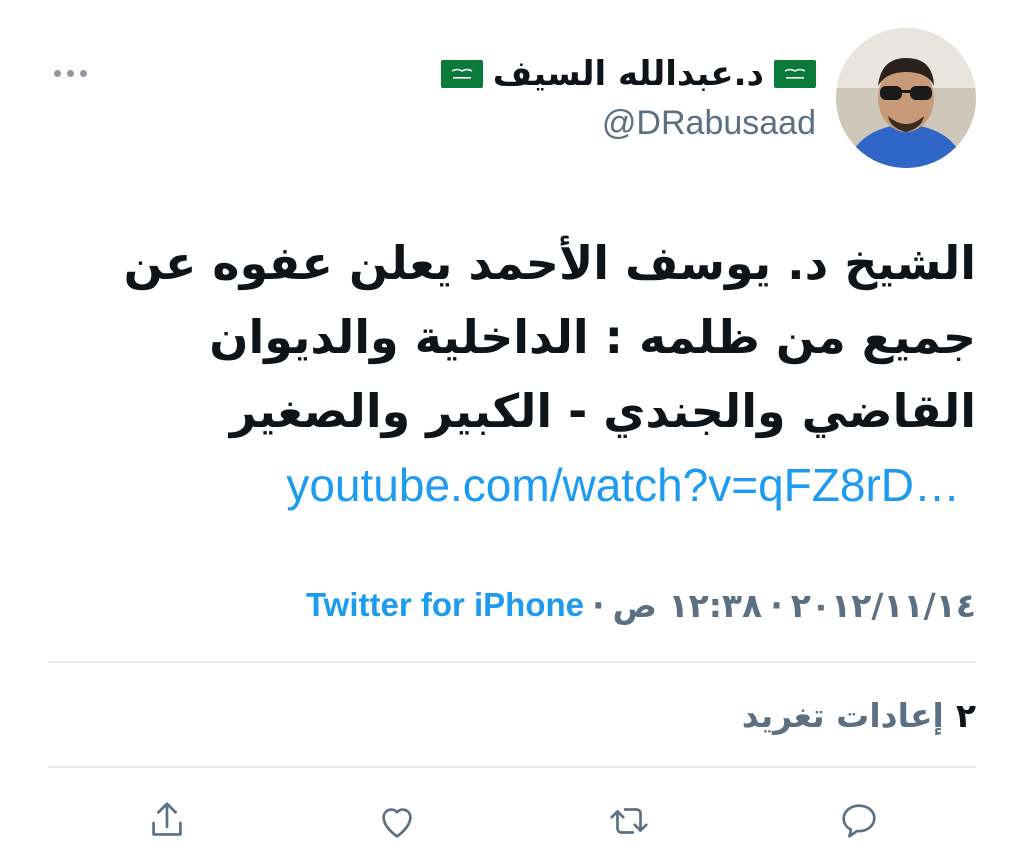 Image resolution: width=1024 pixels, height=868 pixels. What do you see at coordinates (883, 605) in the screenshot?
I see `tweet-date: ٢٠١٢/١١/١٤` at bounding box center [883, 605].